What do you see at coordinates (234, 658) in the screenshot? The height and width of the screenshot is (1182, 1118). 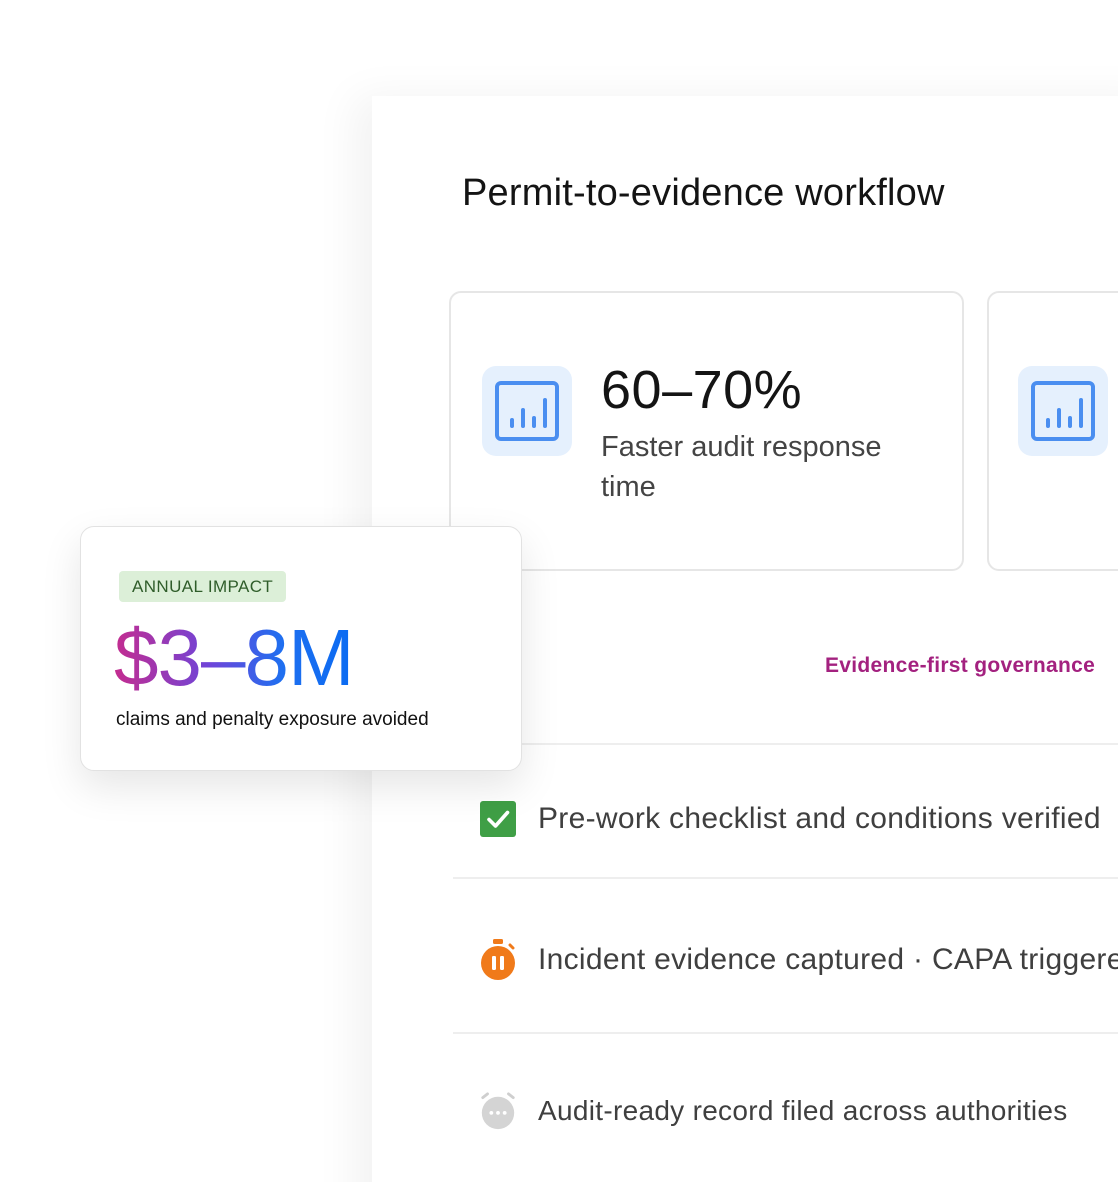 I see `annual-impact-value: $3–8M` at bounding box center [234, 658].